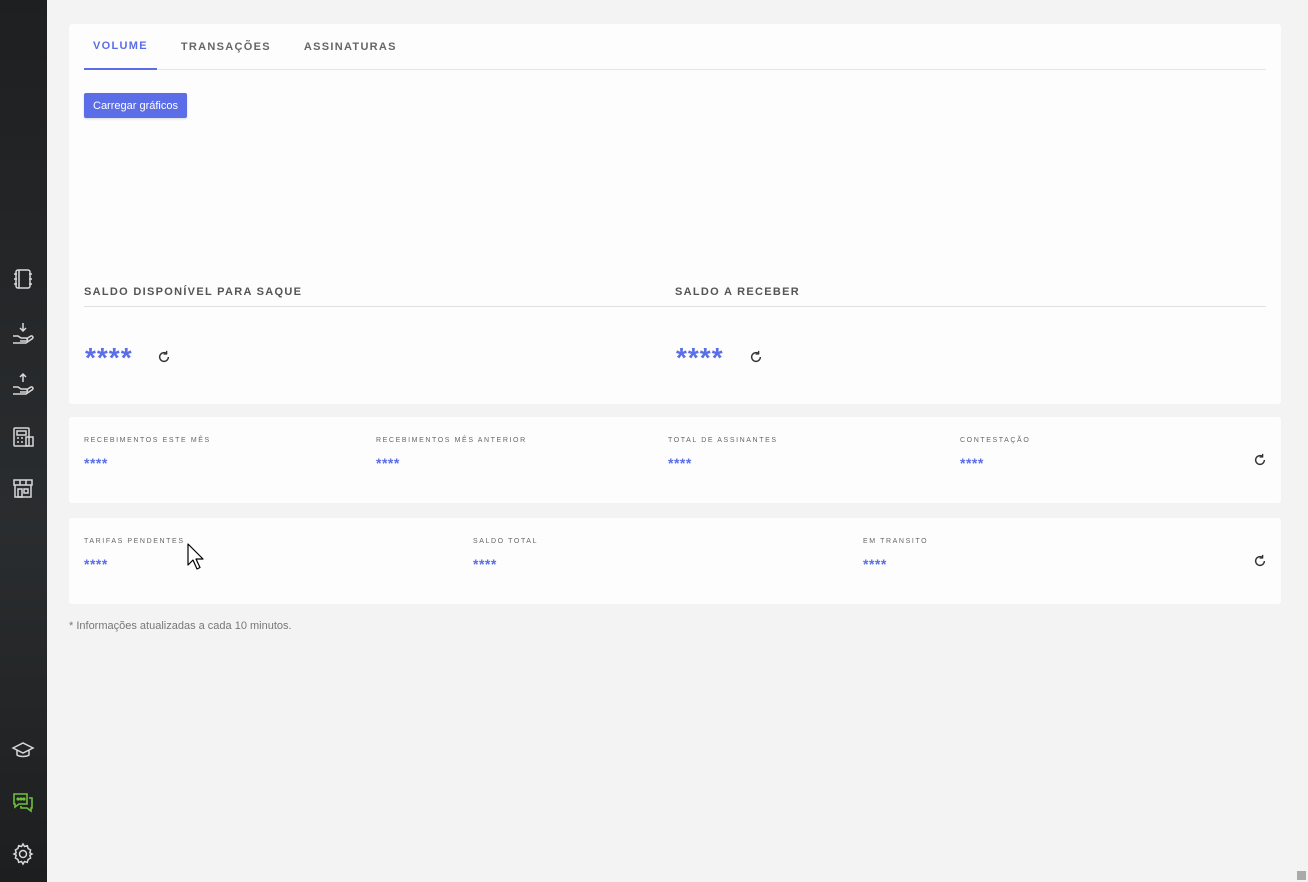 The height and width of the screenshot is (882, 1308). What do you see at coordinates (226, 47) in the screenshot?
I see `tab-transacoes: TRANSAÇÕES` at bounding box center [226, 47].